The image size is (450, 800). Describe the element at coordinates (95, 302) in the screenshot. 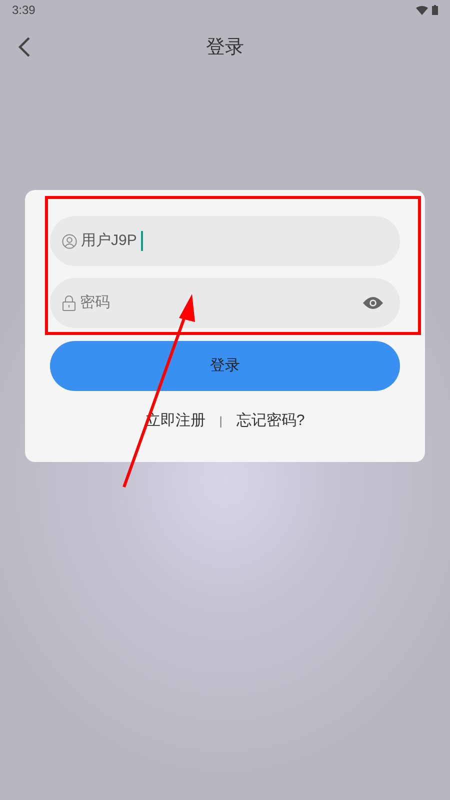

I see `password-placeholder: 密码` at that location.